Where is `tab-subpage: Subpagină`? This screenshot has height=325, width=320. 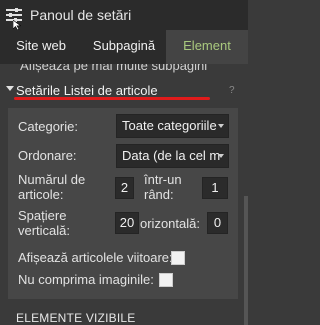 tab-subpage: Subpagină is located at coordinates (124, 47).